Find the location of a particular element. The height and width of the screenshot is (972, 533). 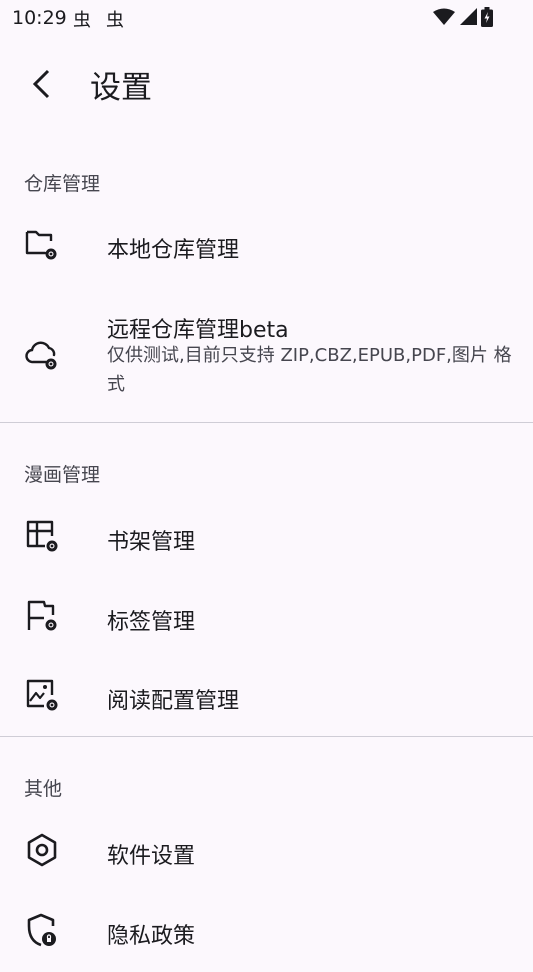

settings-item-title: 软件设置 is located at coordinates (151, 856).